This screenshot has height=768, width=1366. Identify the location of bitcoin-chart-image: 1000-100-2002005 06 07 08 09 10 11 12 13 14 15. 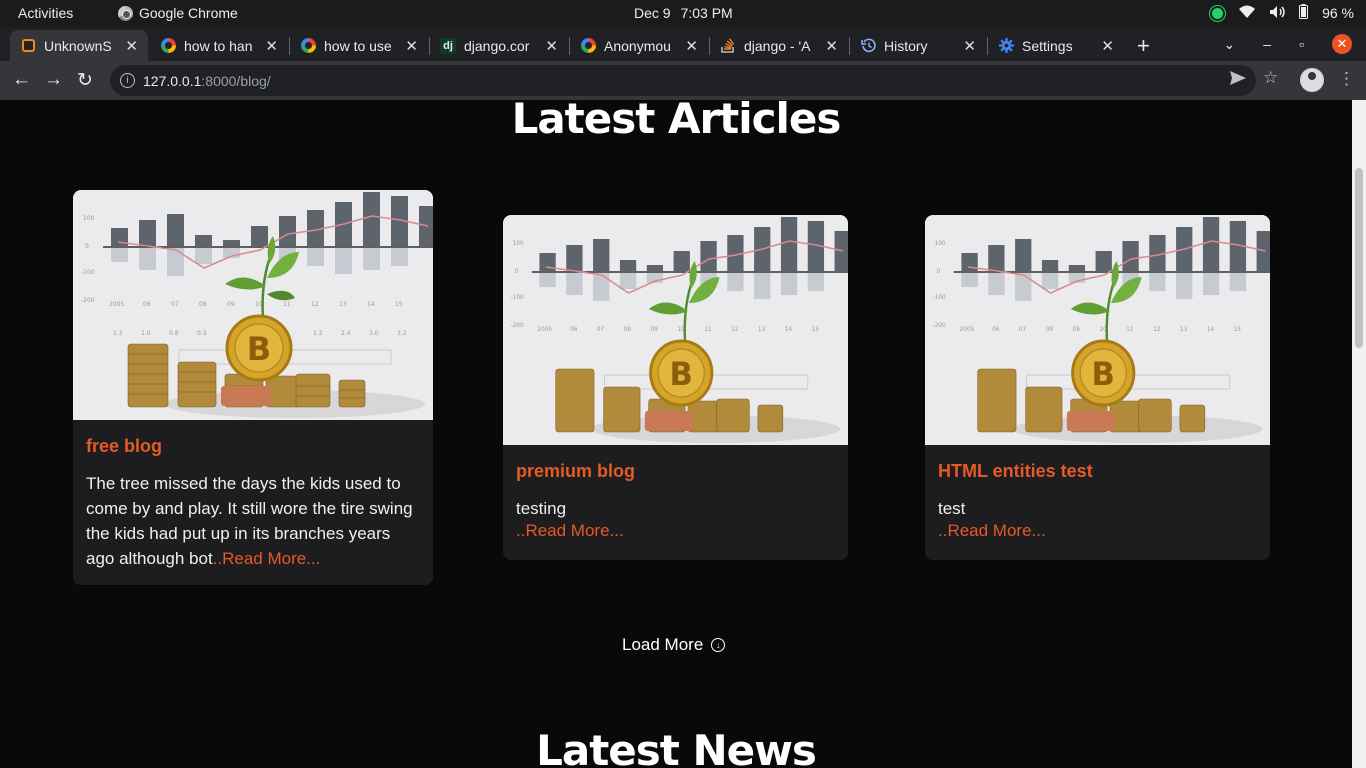
(1097, 330).